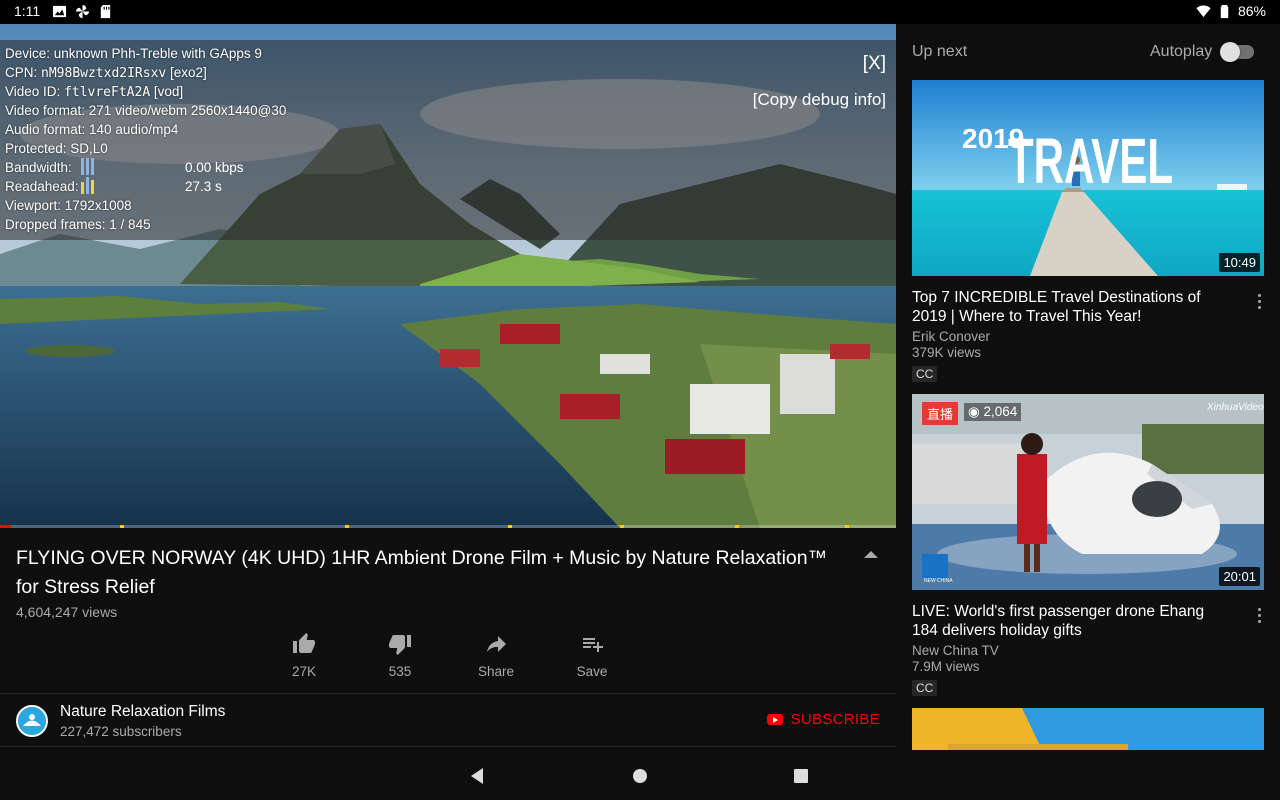 This screenshot has height=800, width=1280. What do you see at coordinates (78, 224) in the screenshot?
I see `debug-dropped-frames: Dropped frames: 1 / 845` at bounding box center [78, 224].